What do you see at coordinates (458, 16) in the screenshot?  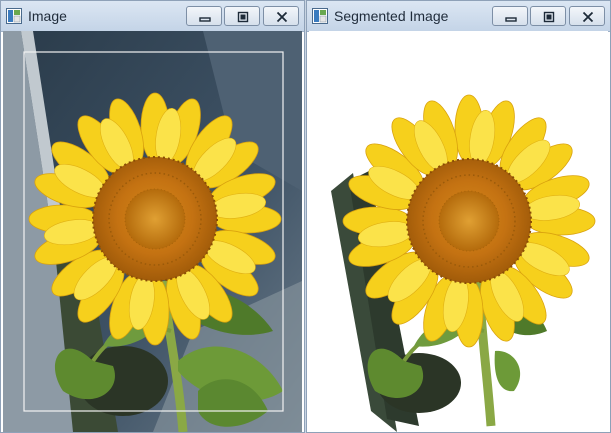 I see `title-bar: Segmented Image` at bounding box center [458, 16].